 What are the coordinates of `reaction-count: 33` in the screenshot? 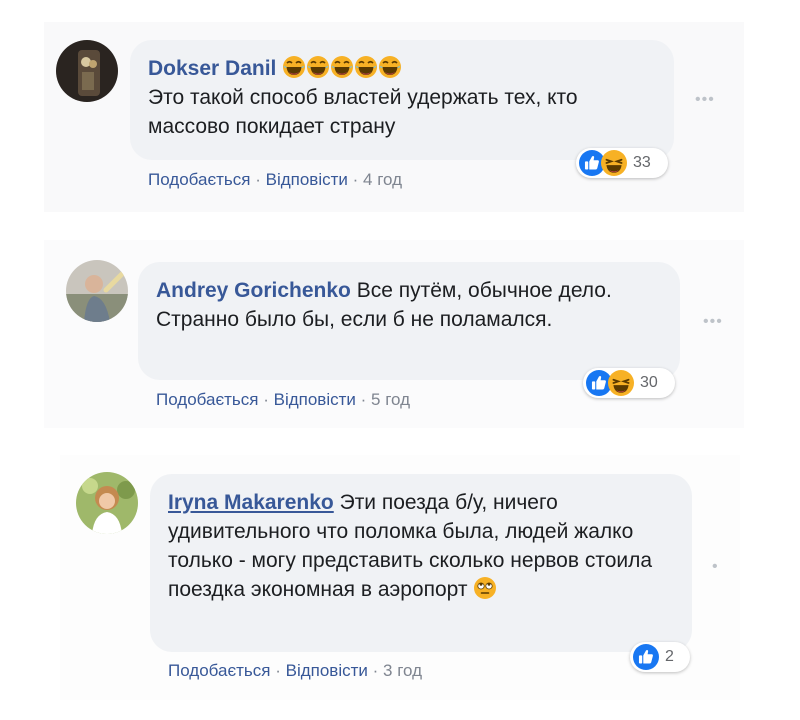 It's located at (642, 162).